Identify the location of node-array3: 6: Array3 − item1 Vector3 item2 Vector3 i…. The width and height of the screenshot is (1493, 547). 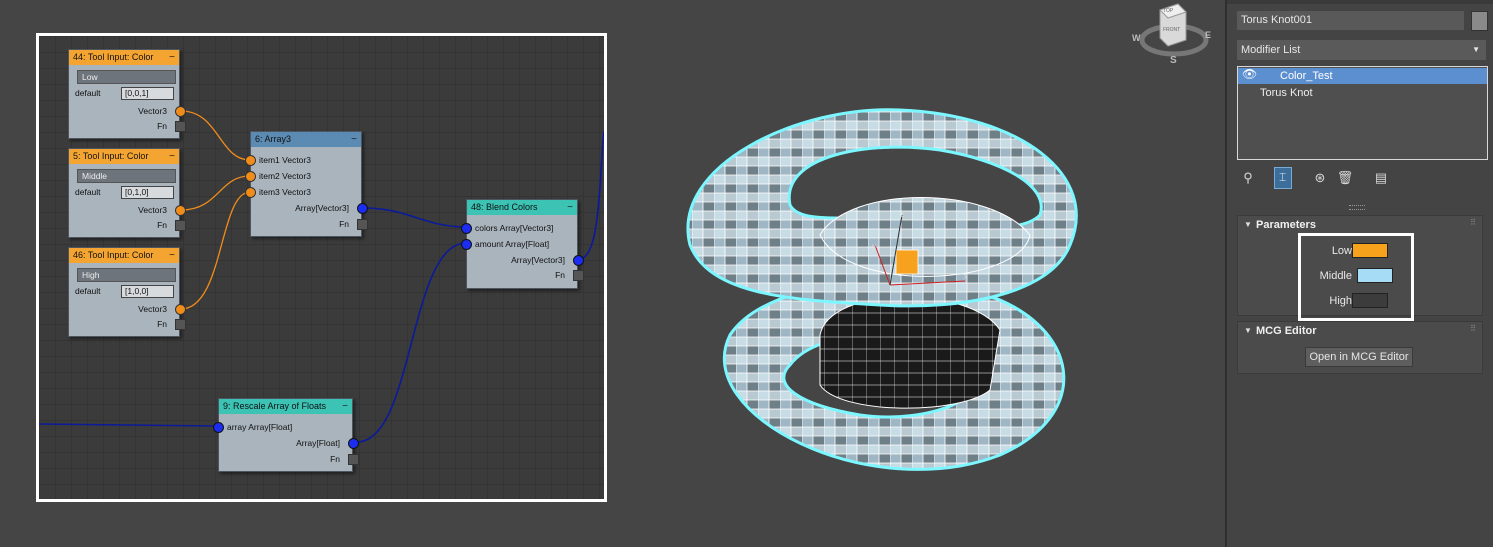
(306, 184).